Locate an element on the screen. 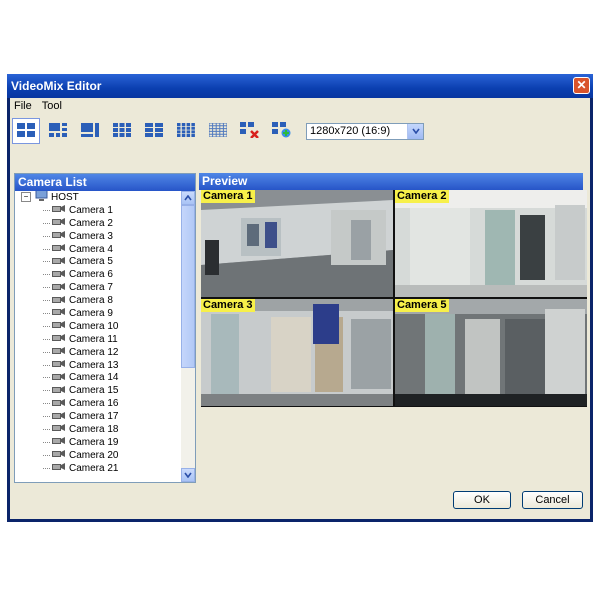 The width and height of the screenshot is (600, 600). tree-camera-item: Camera 9 is located at coordinates (98, 313).